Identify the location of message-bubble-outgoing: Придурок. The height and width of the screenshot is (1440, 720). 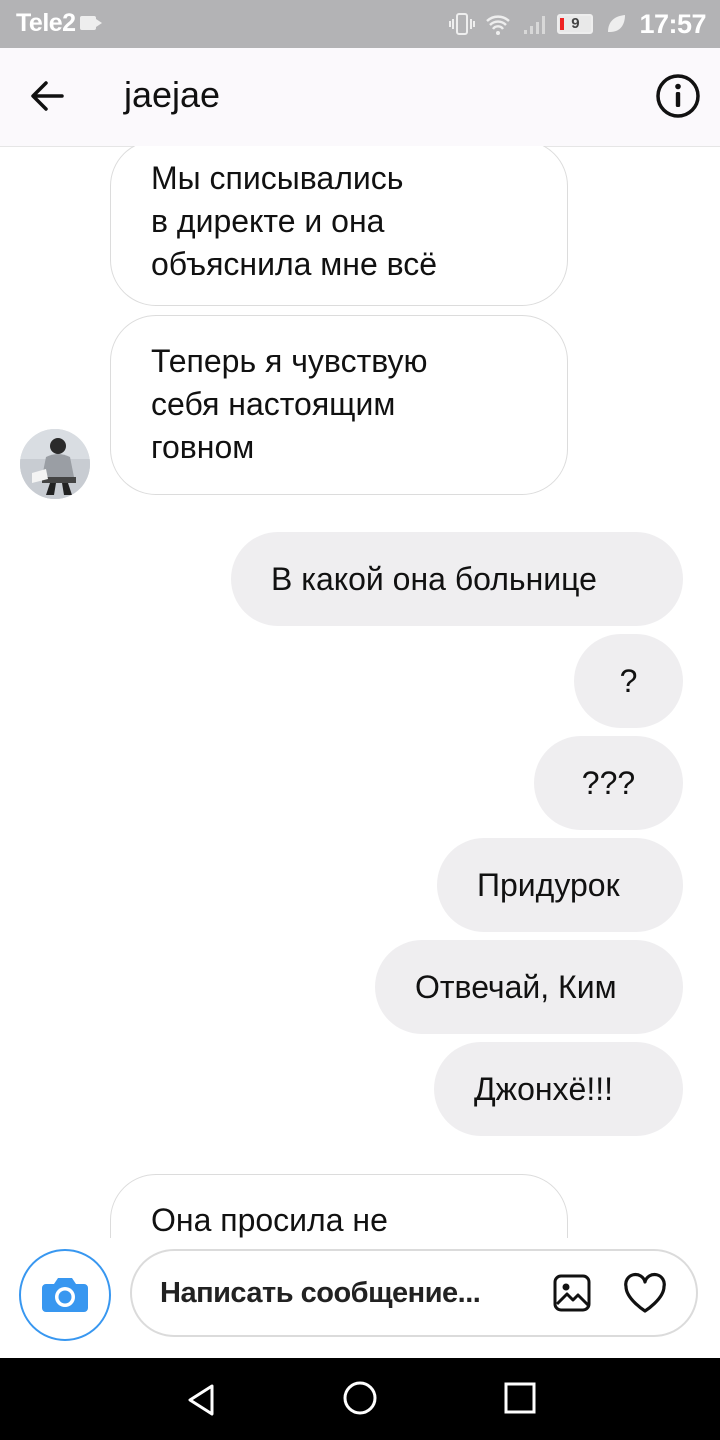
(560, 885).